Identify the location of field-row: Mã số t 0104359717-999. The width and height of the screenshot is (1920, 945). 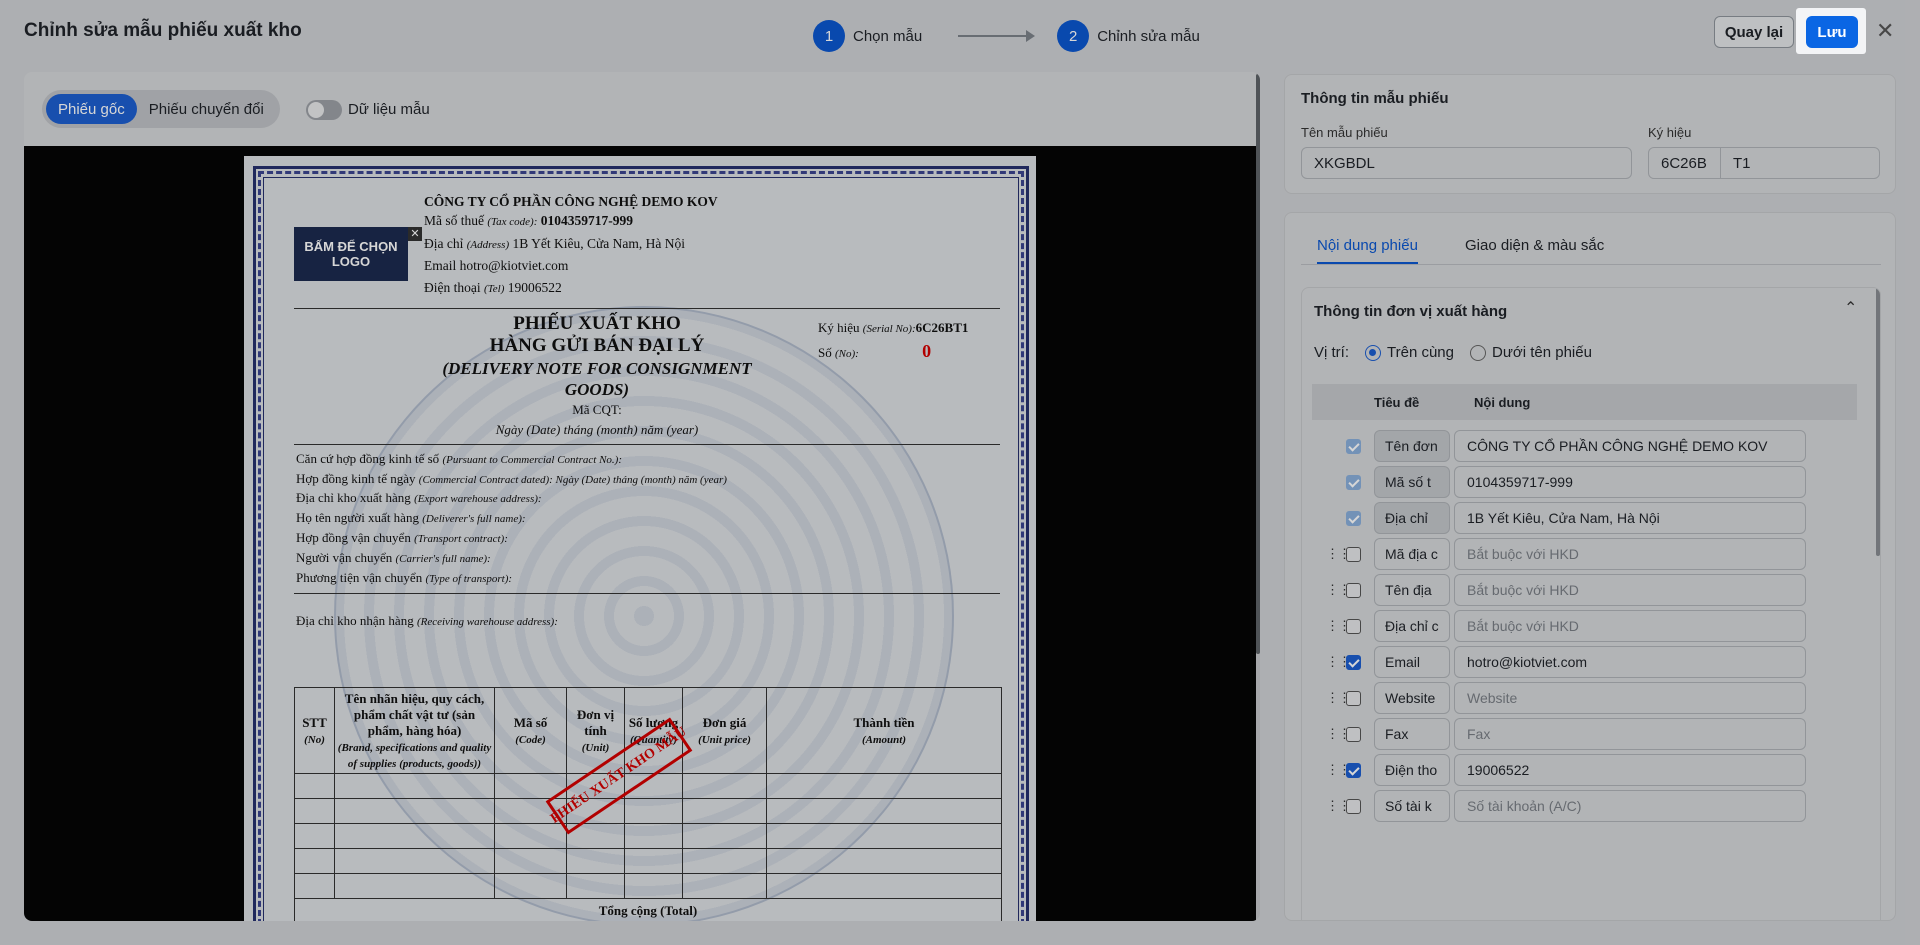
(1584, 482).